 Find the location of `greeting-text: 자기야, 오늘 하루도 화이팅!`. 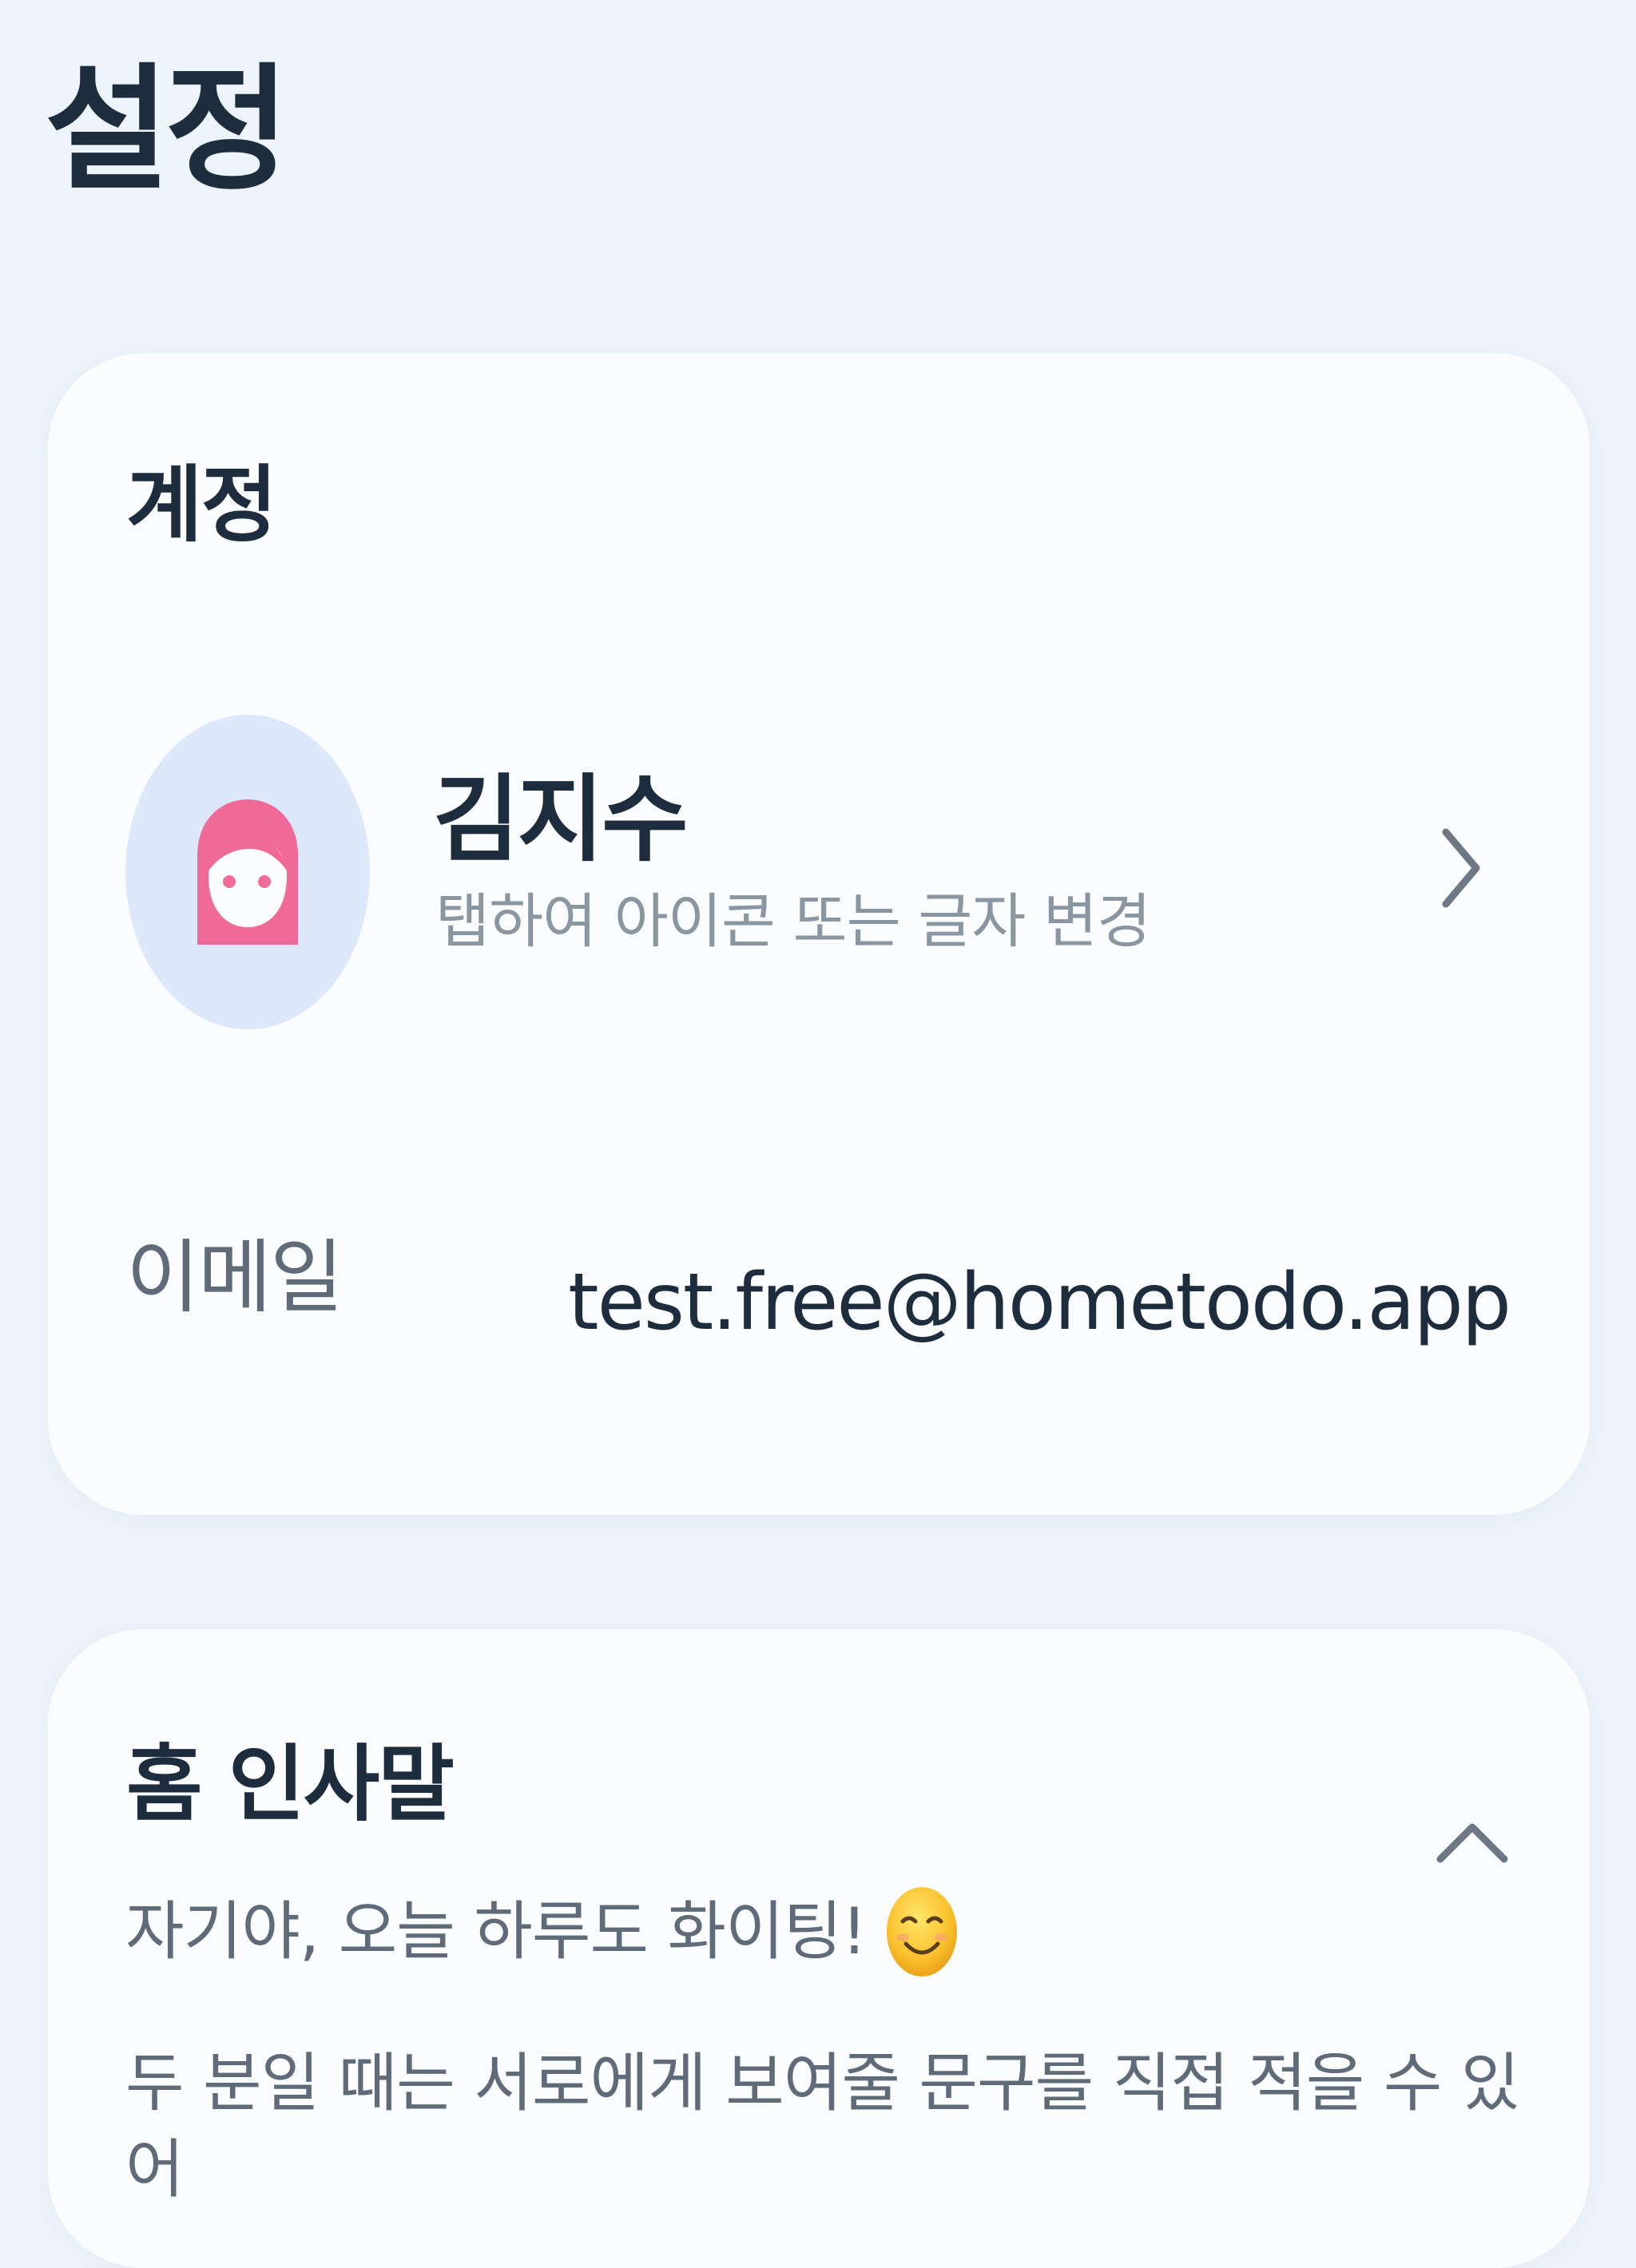

greeting-text: 자기야, 오늘 하루도 화이팅! is located at coordinates (496, 1932).